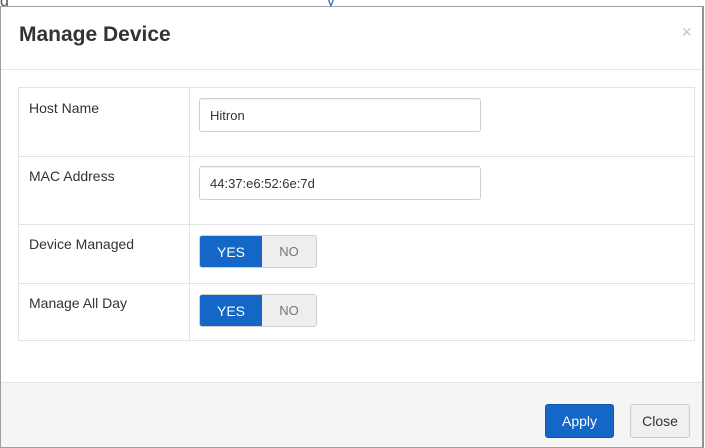 The height and width of the screenshot is (448, 705). Describe the element at coordinates (104, 190) in the screenshot. I see `label-cell: MAC Address` at that location.